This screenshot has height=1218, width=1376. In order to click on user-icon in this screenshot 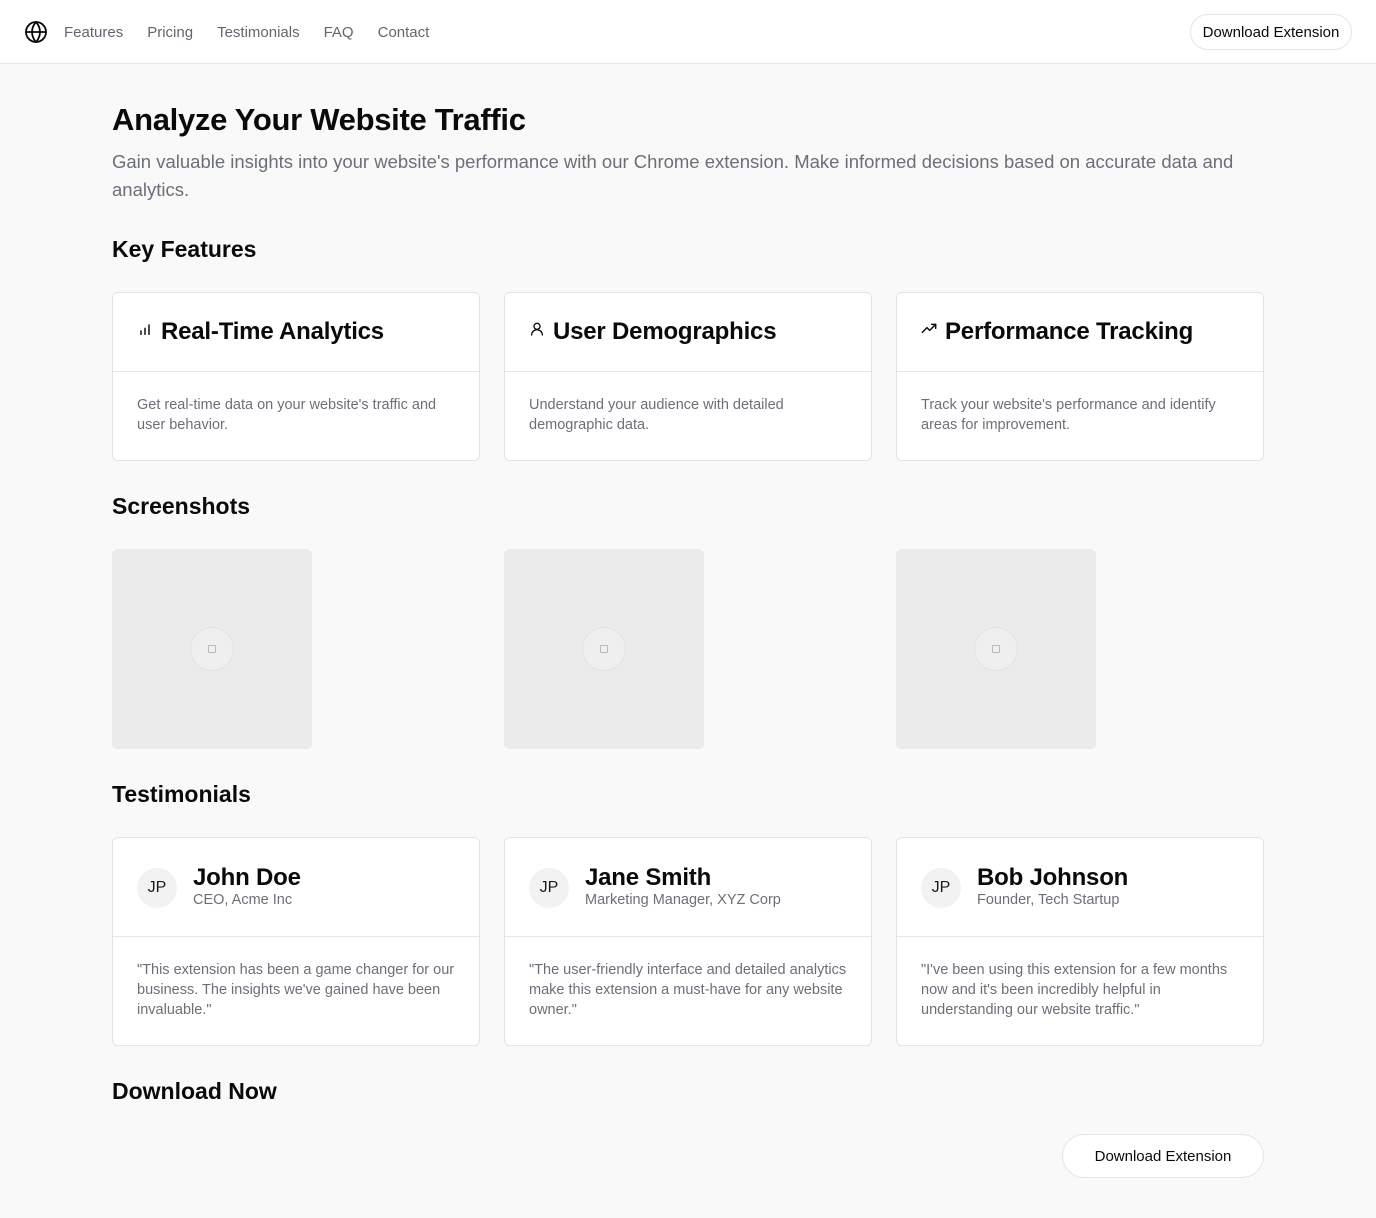, I will do `click(537, 329)`.